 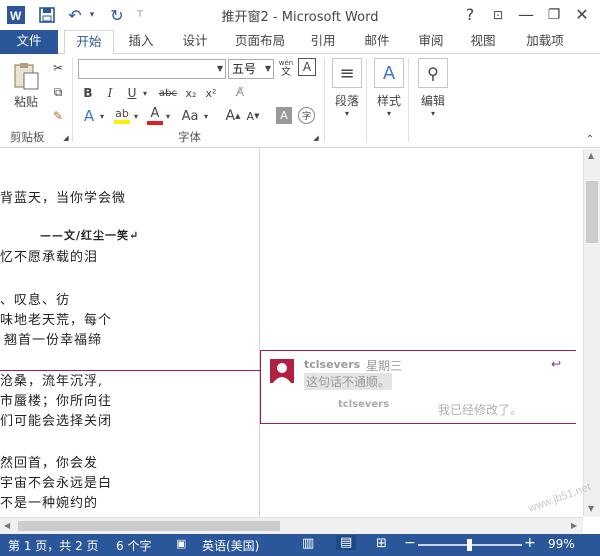 What do you see at coordinates (323, 42) in the screenshot?
I see `tab-references: 引用` at bounding box center [323, 42].